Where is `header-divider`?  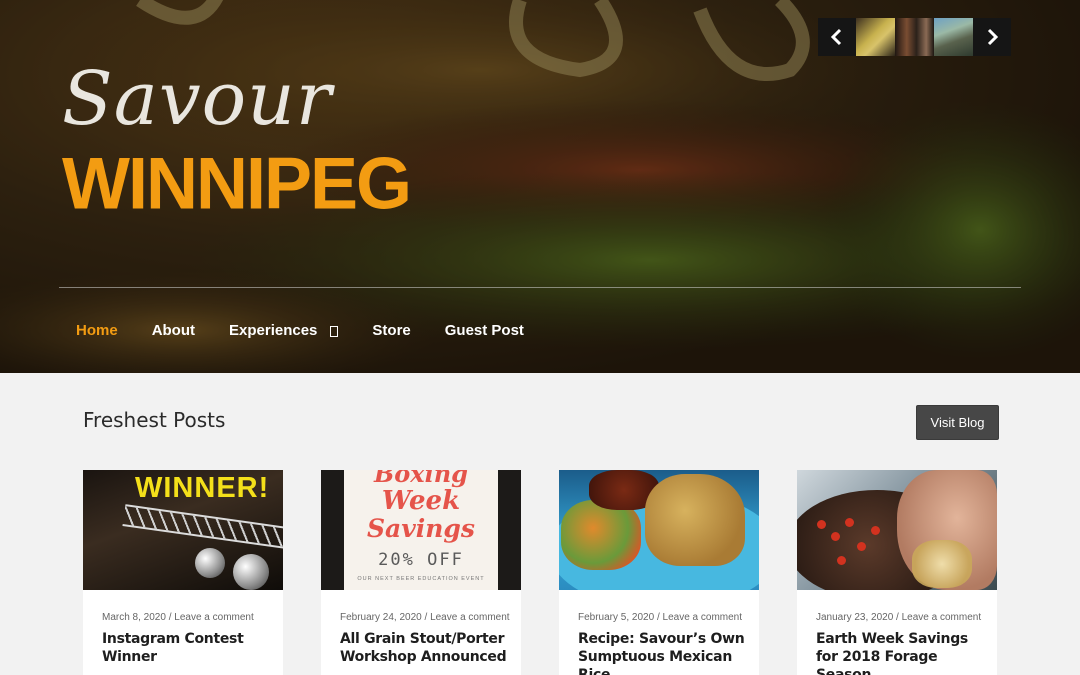
header-divider is located at coordinates (540, 287).